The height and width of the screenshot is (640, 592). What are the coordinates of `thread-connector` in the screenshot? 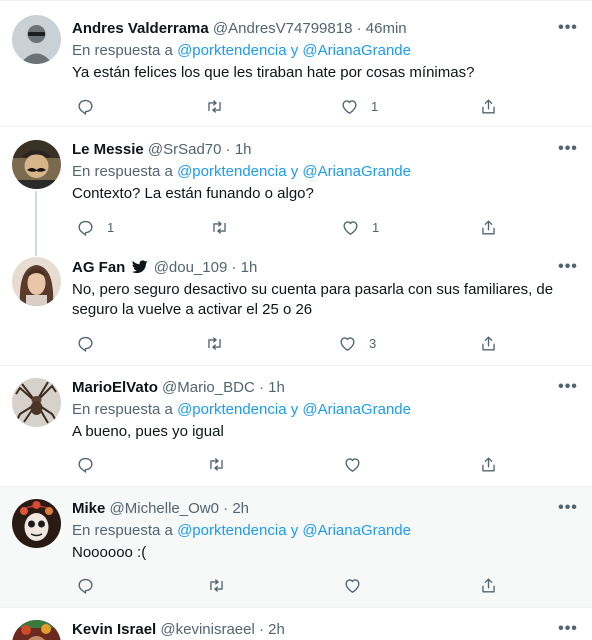 It's located at (36, 252).